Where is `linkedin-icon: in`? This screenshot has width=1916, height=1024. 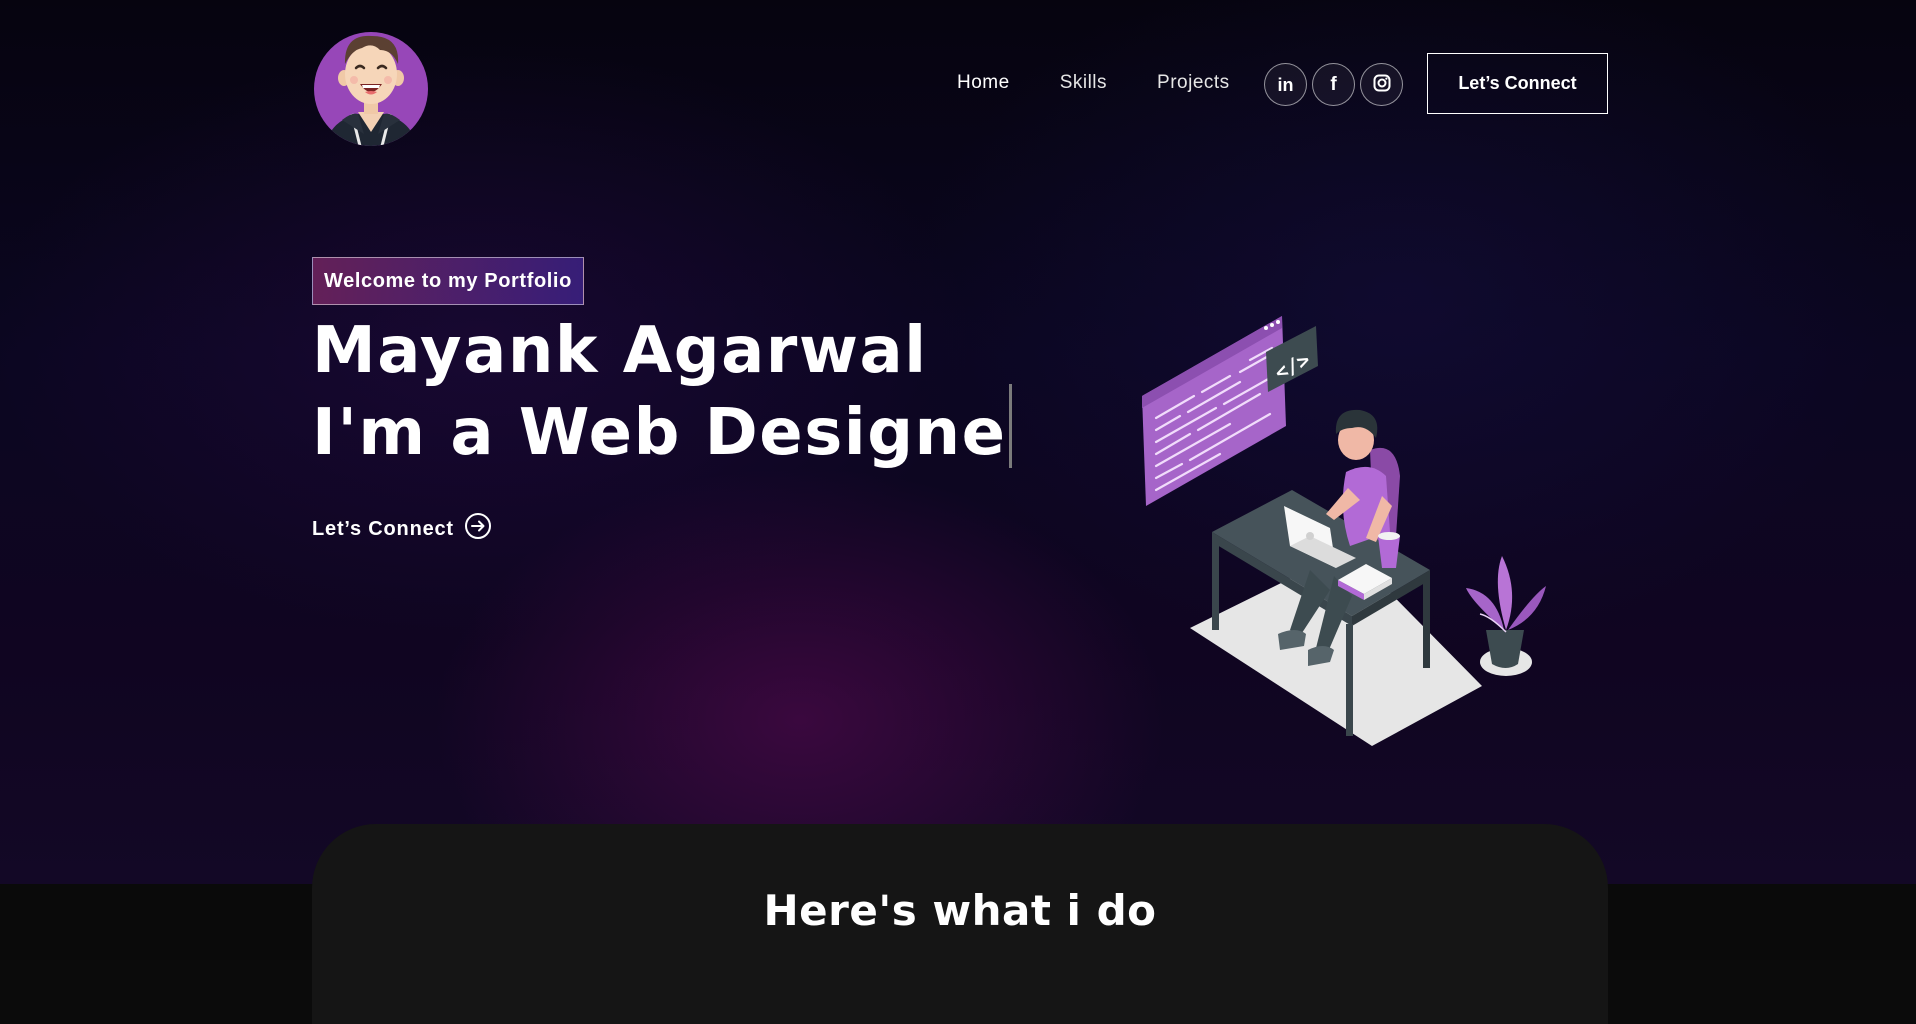 linkedin-icon: in is located at coordinates (1285, 84).